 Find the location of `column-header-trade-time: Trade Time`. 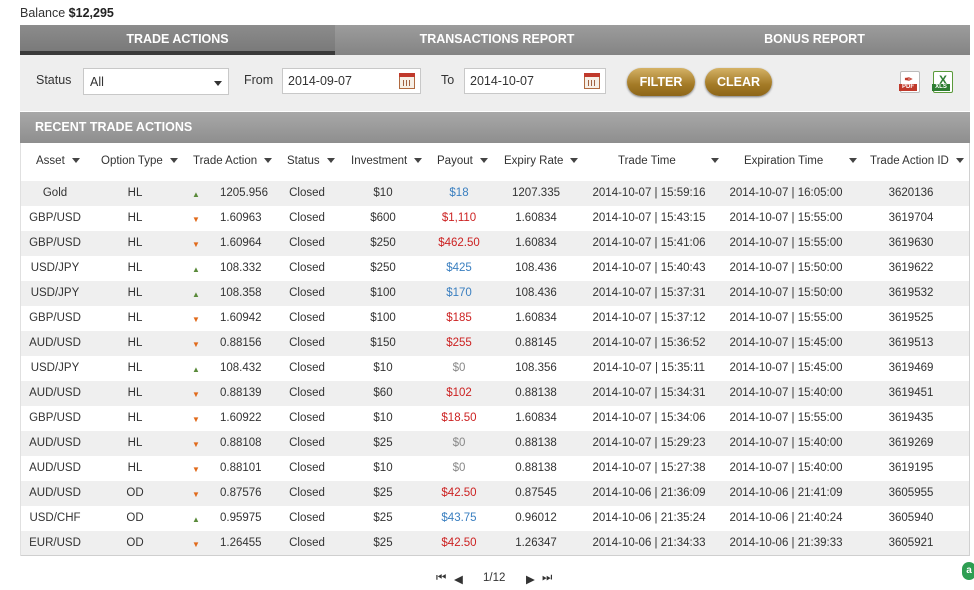

column-header-trade-time: Trade Time is located at coordinates (668, 161).